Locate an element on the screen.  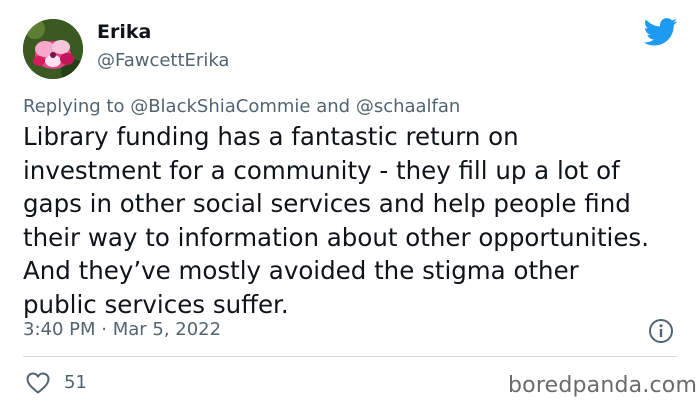
reply-mention-link: @schaalfan is located at coordinates (408, 106).